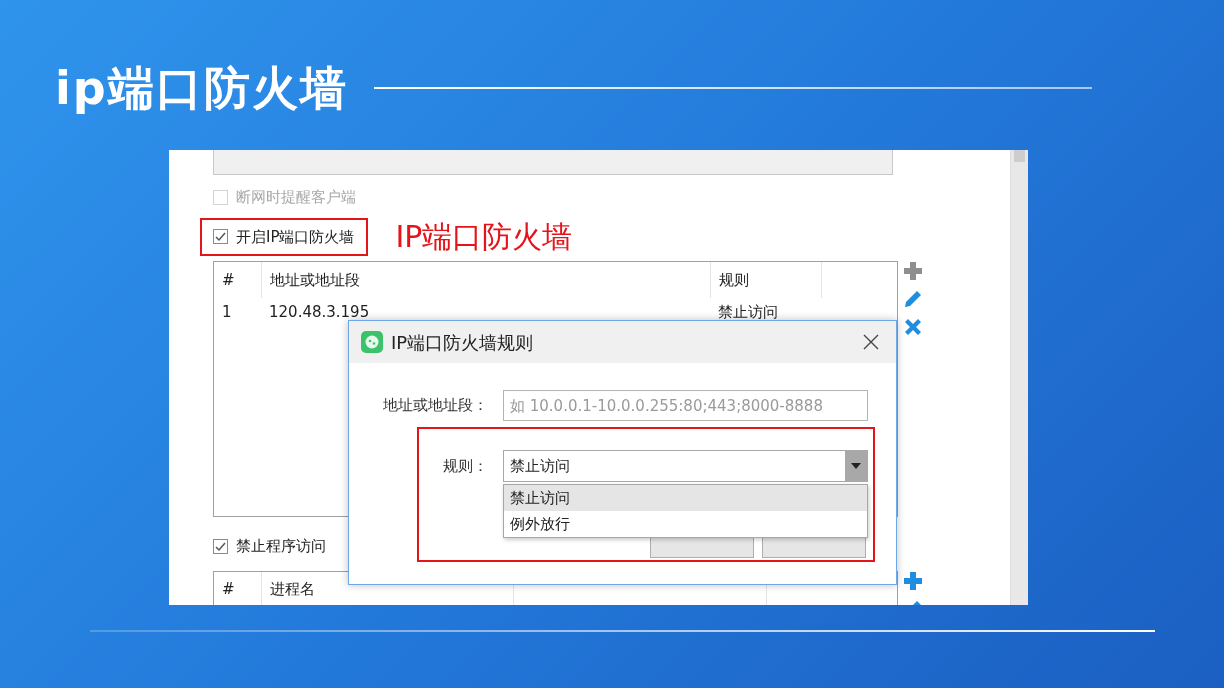 The height and width of the screenshot is (688, 1224). I want to click on dialog-title: IP端口防火墙规则, so click(463, 342).